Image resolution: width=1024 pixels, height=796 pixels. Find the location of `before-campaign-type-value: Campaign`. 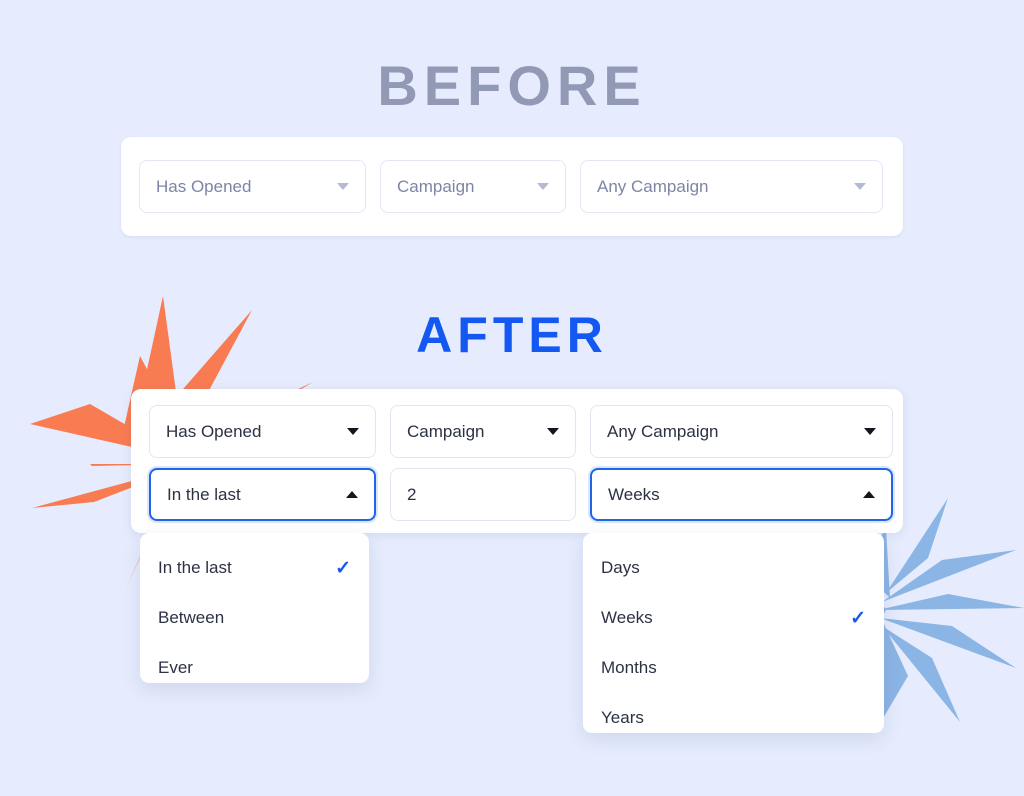

before-campaign-type-value: Campaign is located at coordinates (436, 186).